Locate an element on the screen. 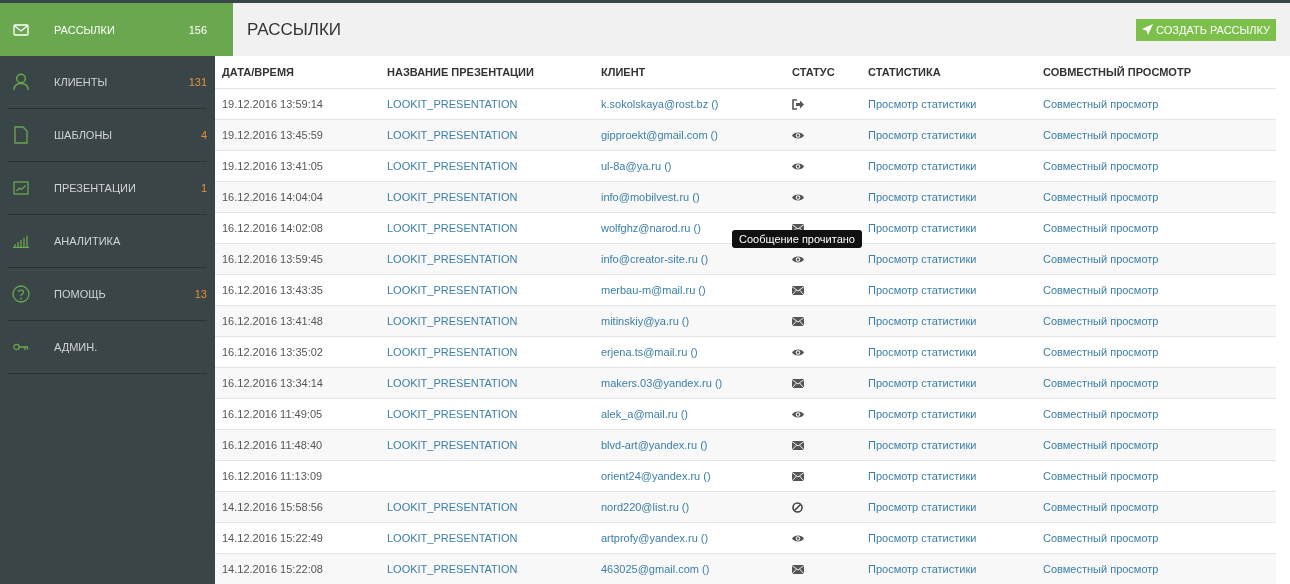  column-header: НАЗВАНИЕ ПРЕЗЕНТАЦИИ is located at coordinates (461, 72).